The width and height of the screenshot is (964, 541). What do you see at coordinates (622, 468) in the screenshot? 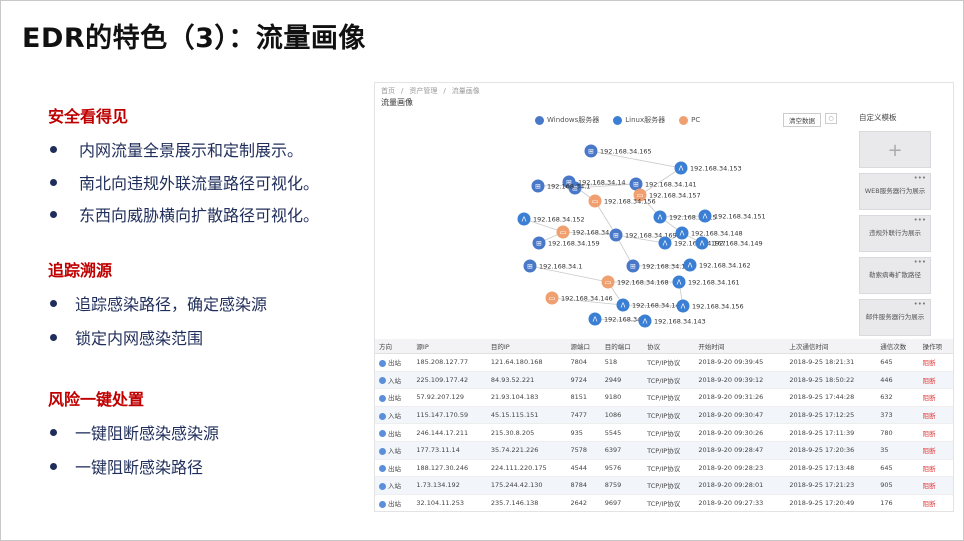
I see `table-cell: 9576` at bounding box center [622, 468].